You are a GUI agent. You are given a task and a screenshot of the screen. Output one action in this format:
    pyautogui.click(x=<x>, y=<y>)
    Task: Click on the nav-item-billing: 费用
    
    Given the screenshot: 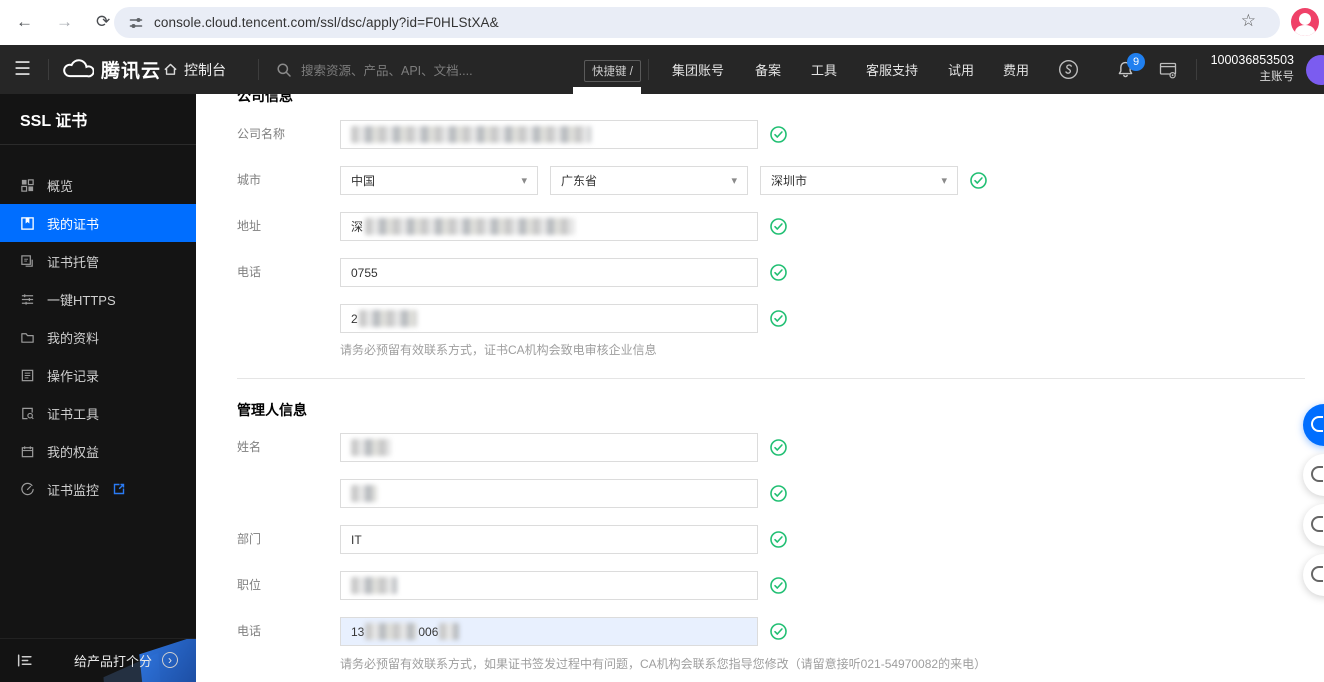 What is the action you would take?
    pyautogui.click(x=1016, y=69)
    